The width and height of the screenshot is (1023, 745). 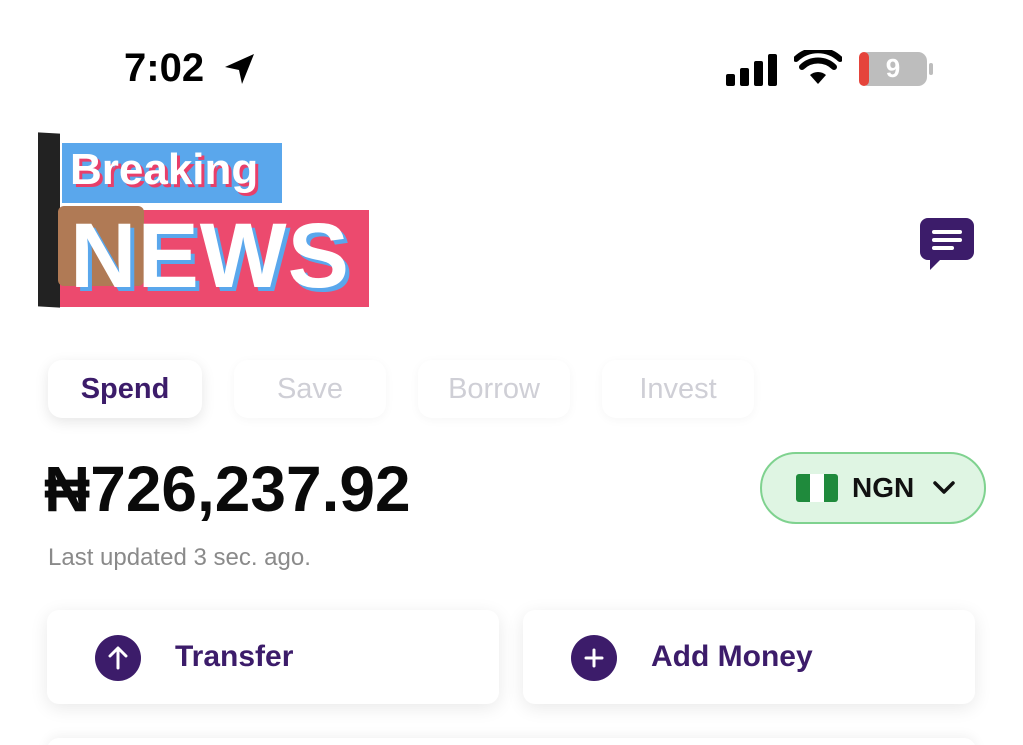 I want to click on breaking-news-bar, so click(x=49, y=220).